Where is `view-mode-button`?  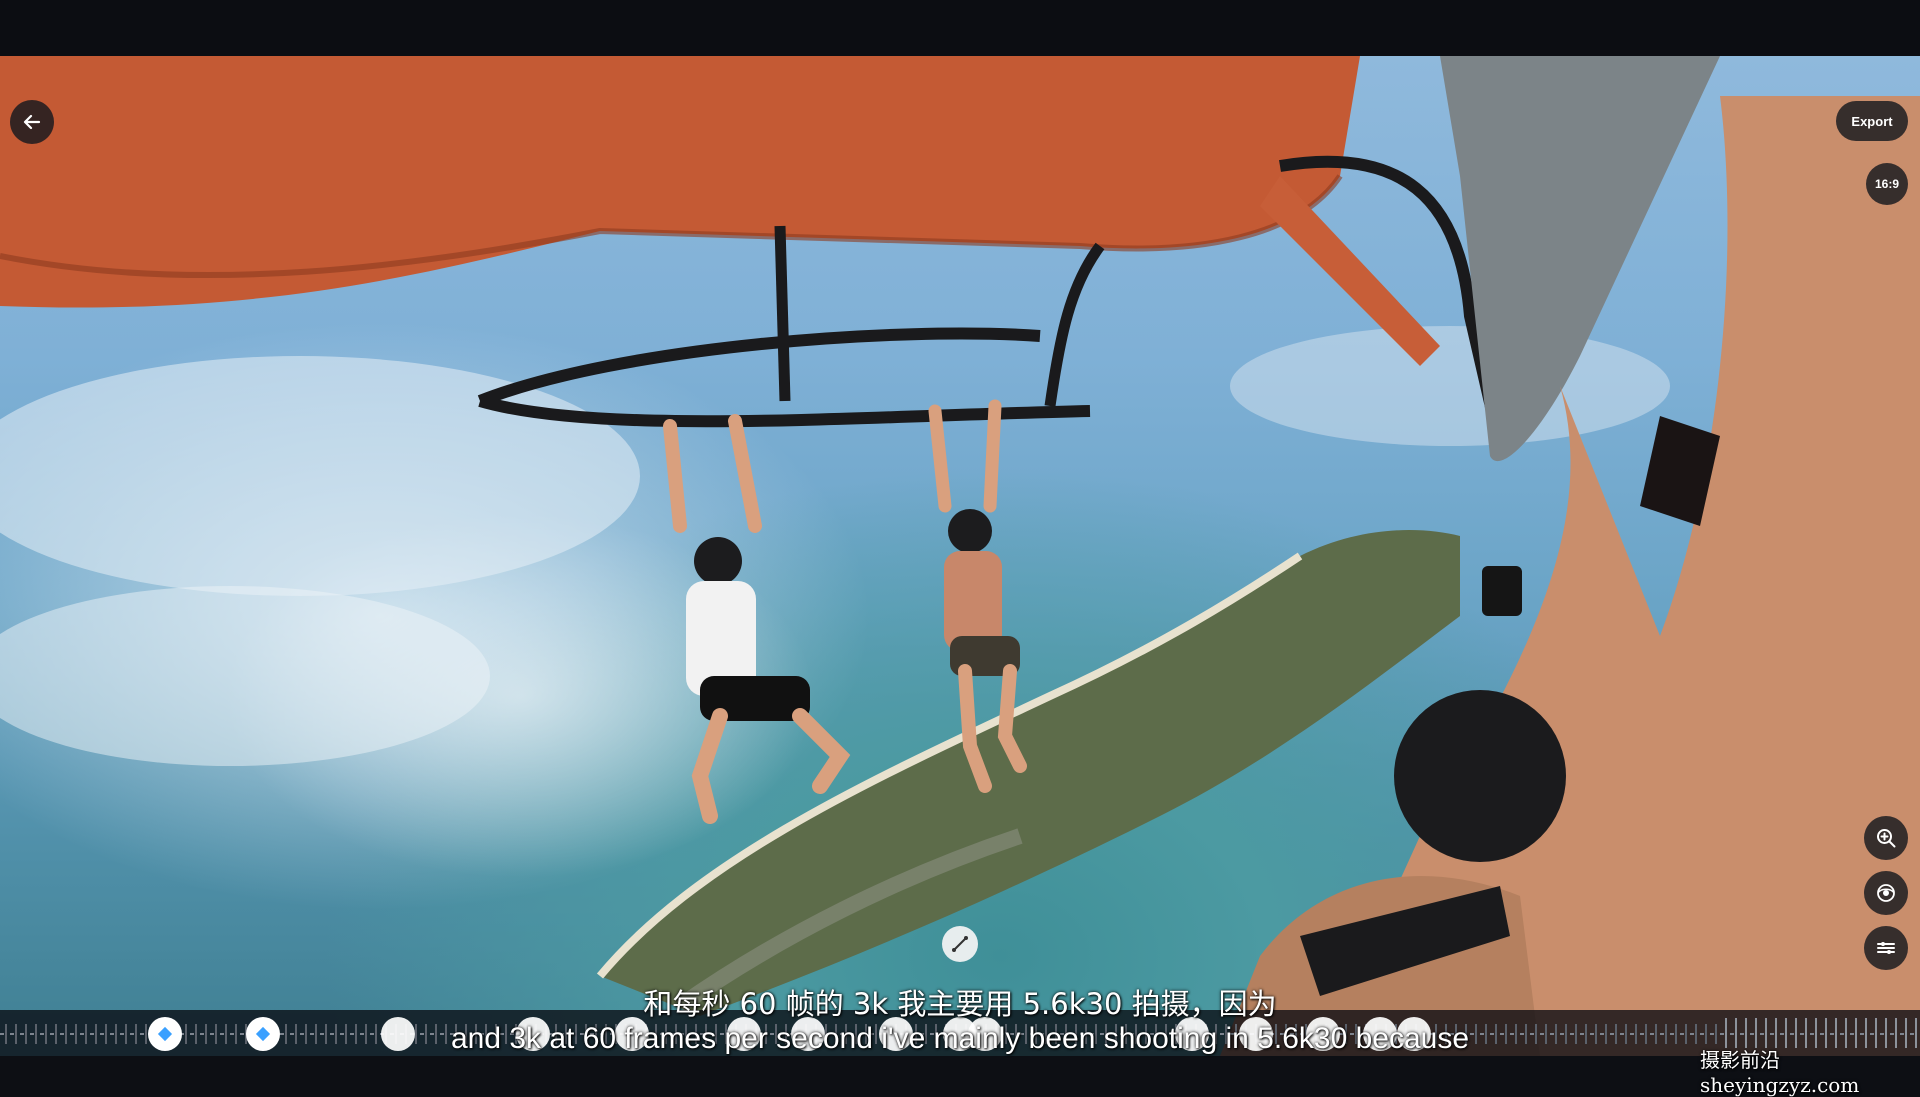 view-mode-button is located at coordinates (1886, 893).